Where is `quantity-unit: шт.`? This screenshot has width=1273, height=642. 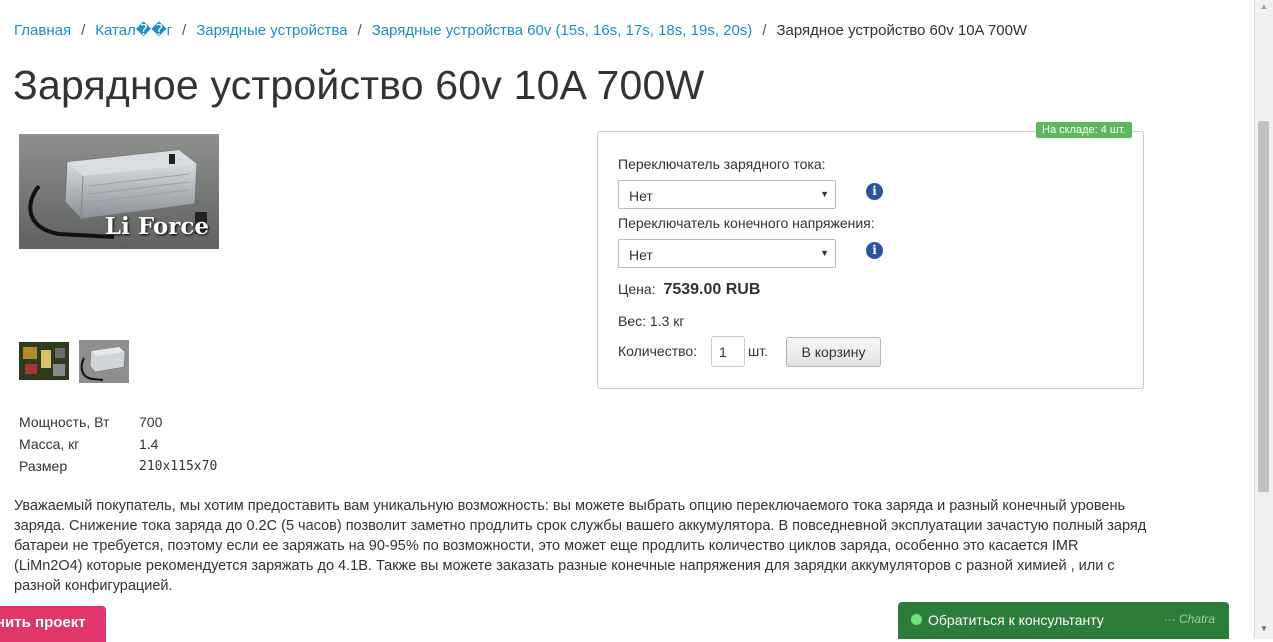
quantity-unit: шт. is located at coordinates (758, 351).